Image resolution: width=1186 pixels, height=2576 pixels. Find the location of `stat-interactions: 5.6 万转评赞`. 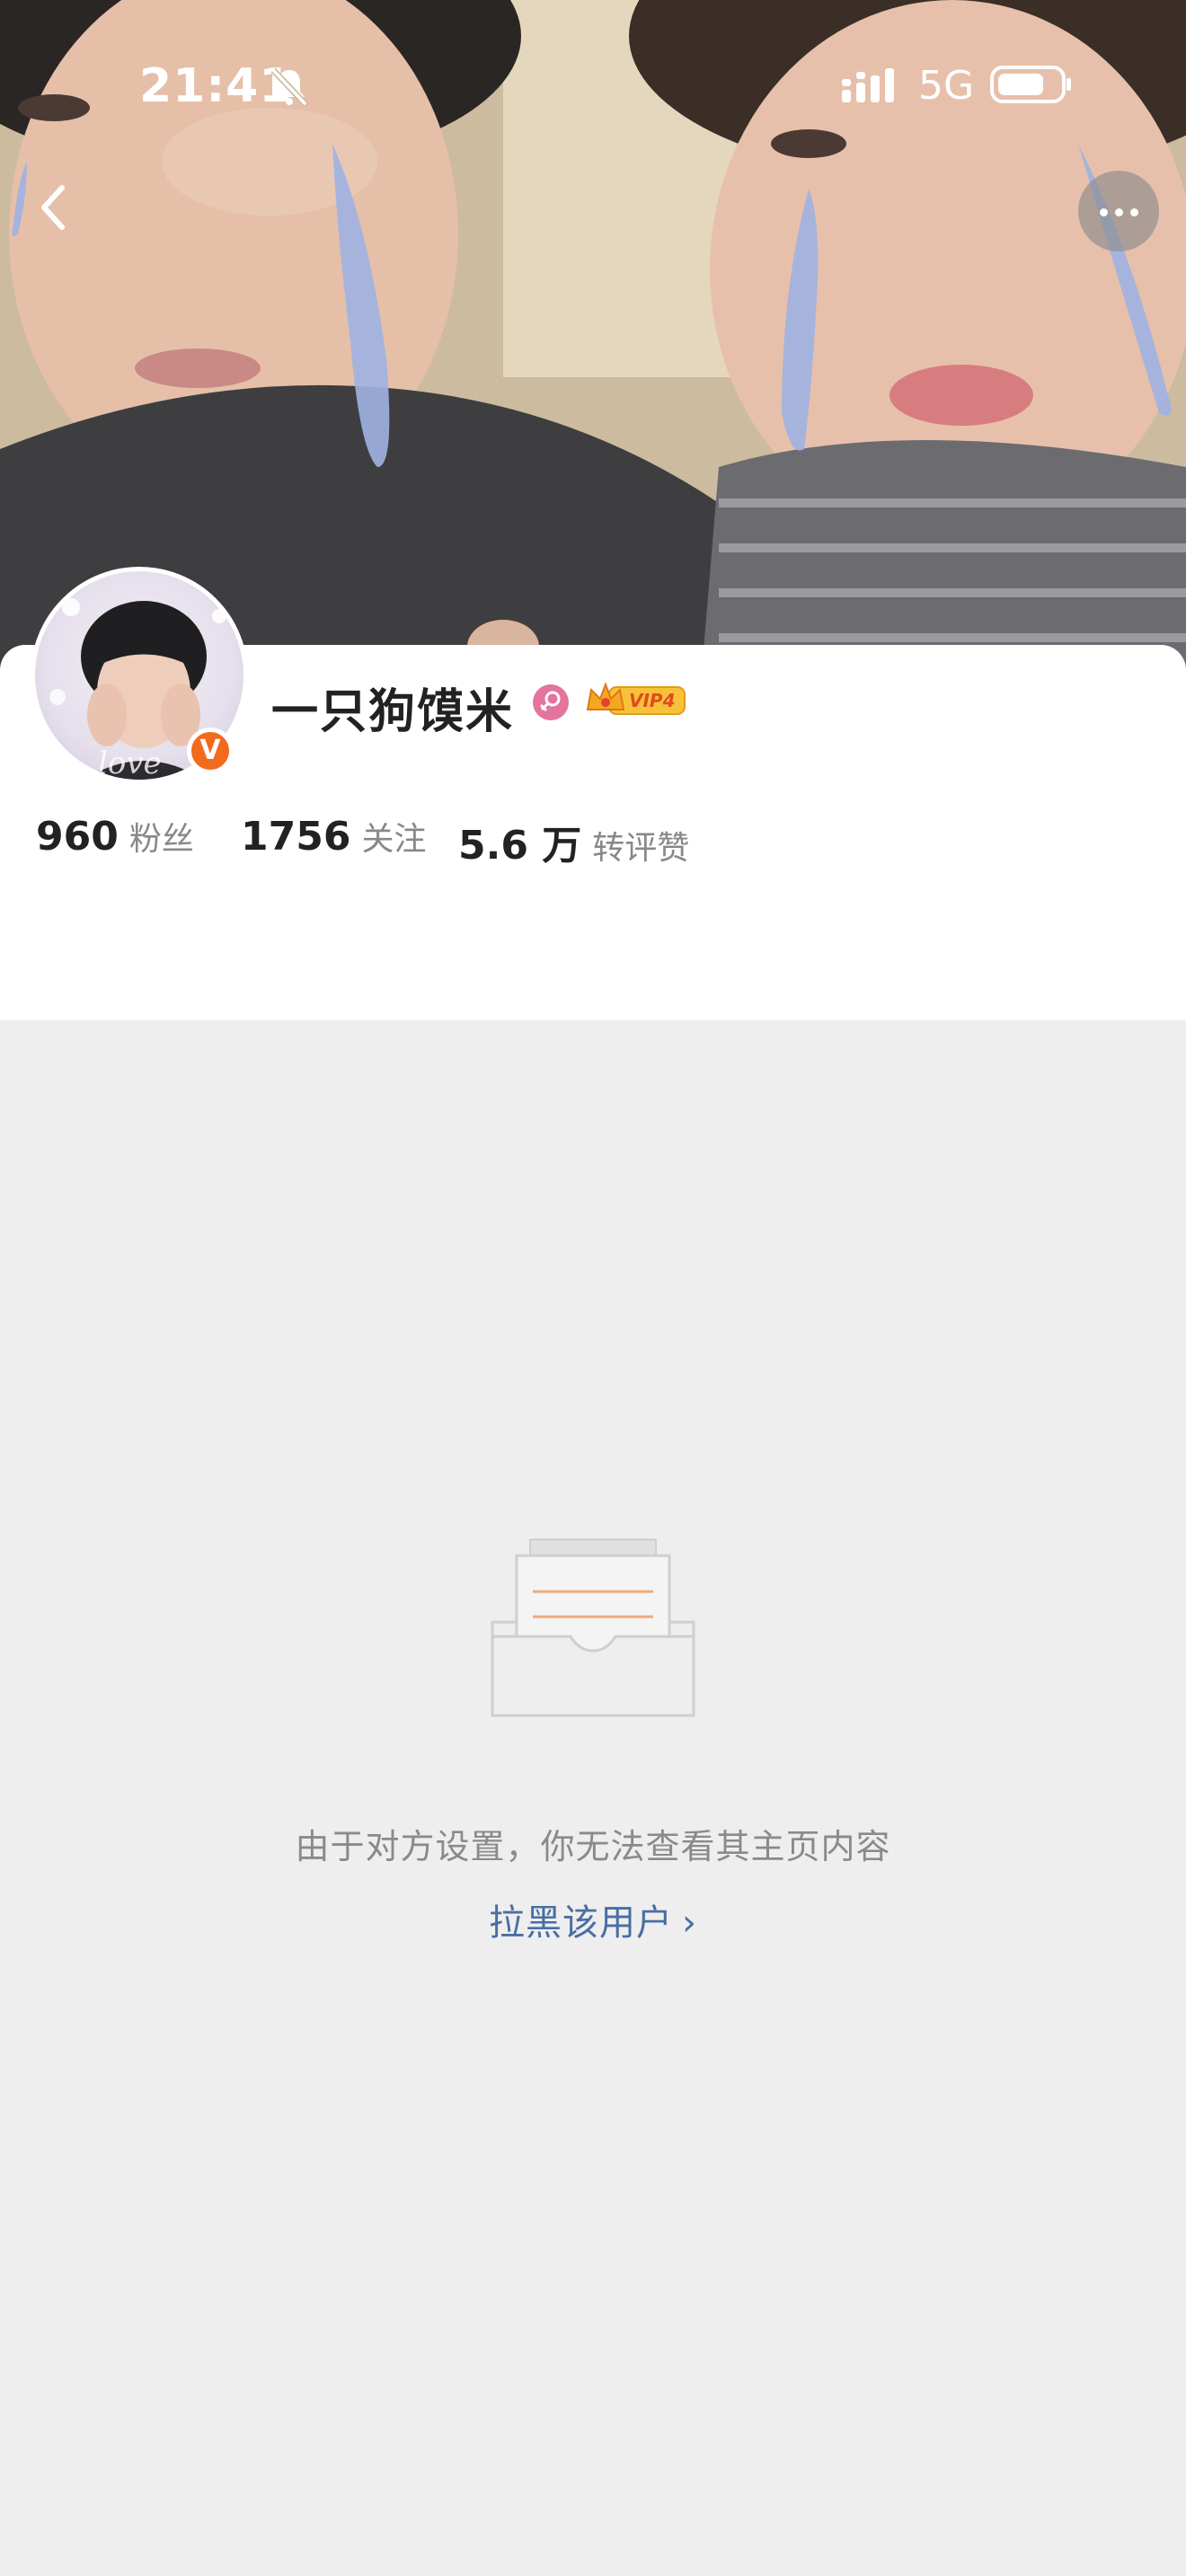

stat-interactions: 5.6 万转评赞 is located at coordinates (573, 841).